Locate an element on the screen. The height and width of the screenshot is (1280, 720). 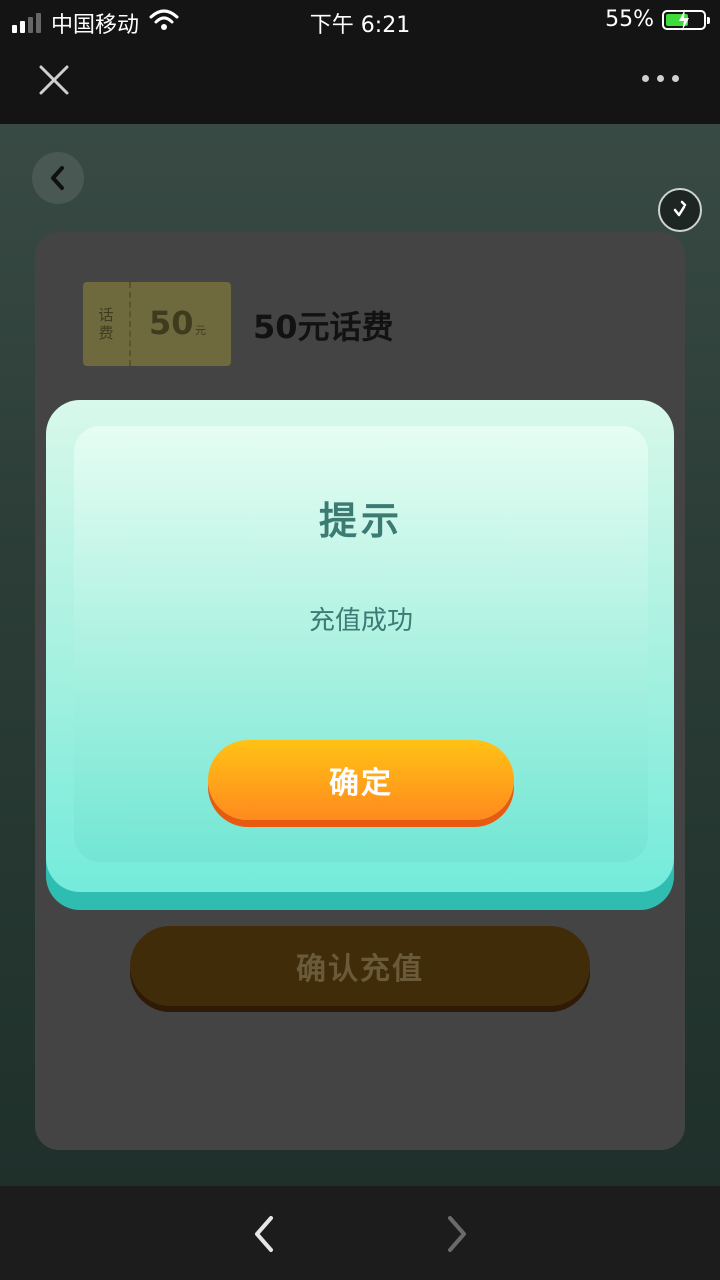
close-icon is located at coordinates (54, 80).